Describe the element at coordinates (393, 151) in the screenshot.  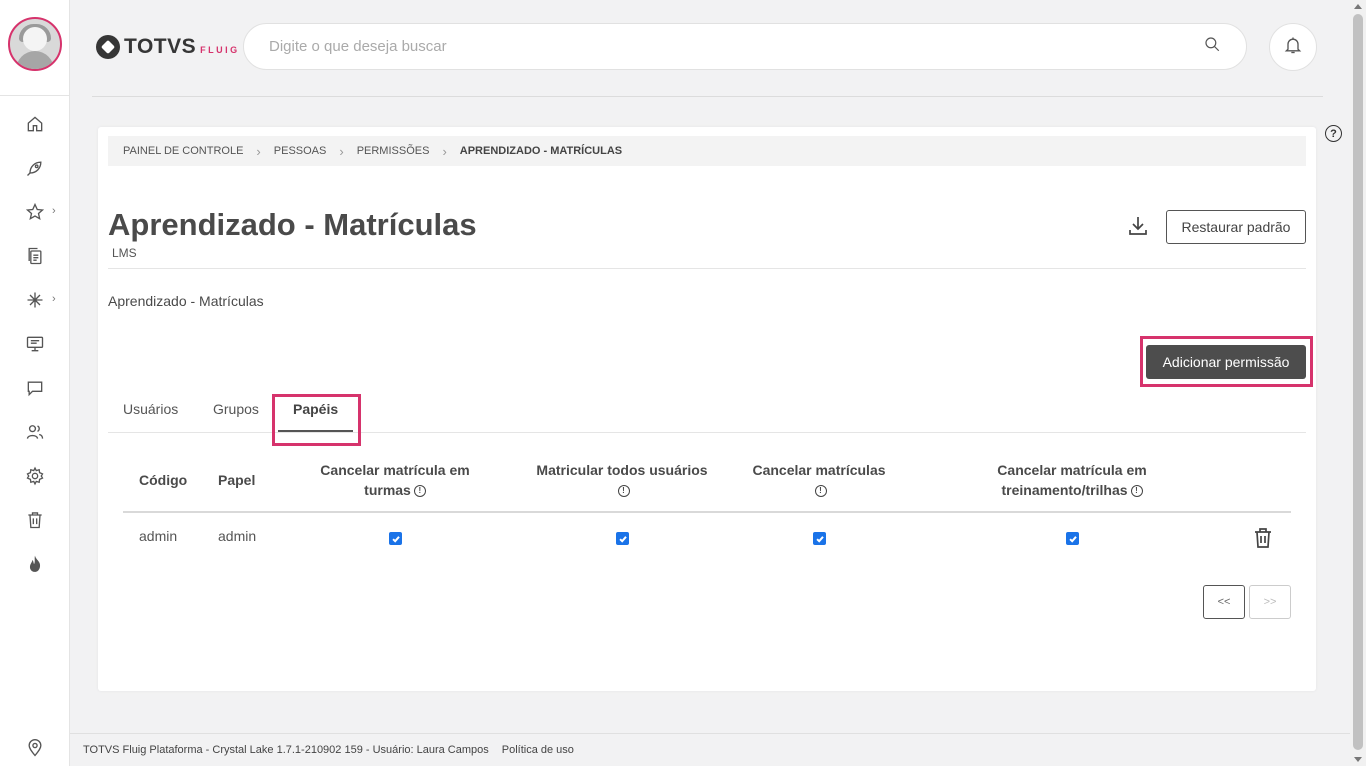
I see `breadcrumb-item-permissoes: PERMISSÕES` at that location.